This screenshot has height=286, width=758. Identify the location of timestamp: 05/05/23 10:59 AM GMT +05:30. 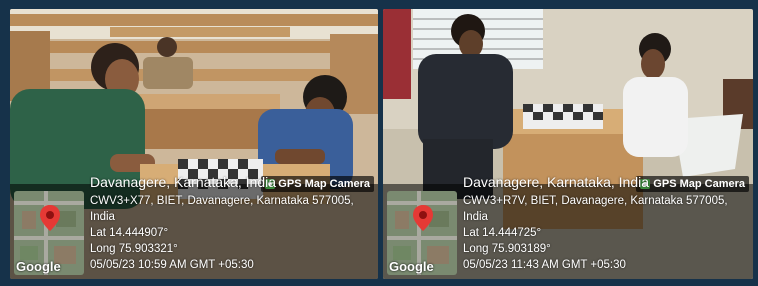
(172, 265).